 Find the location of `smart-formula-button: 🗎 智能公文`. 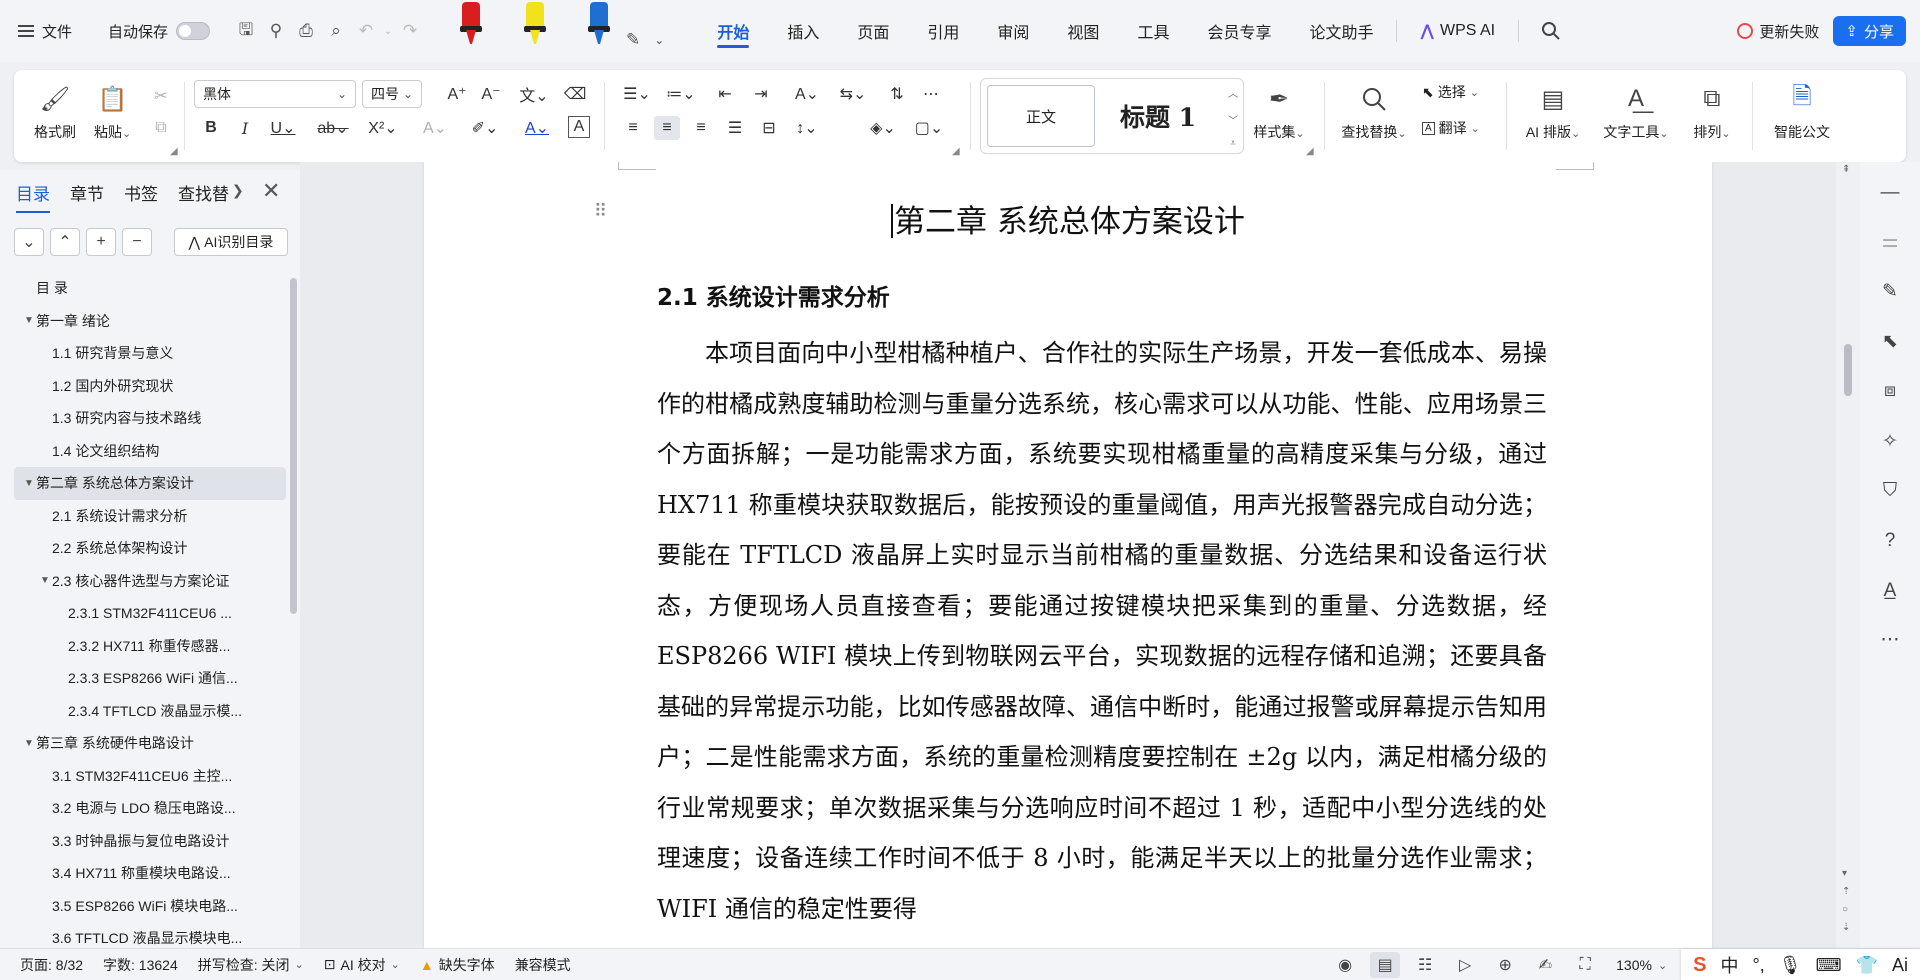

smart-formula-button: 🗎 智能公文 is located at coordinates (1802, 106).